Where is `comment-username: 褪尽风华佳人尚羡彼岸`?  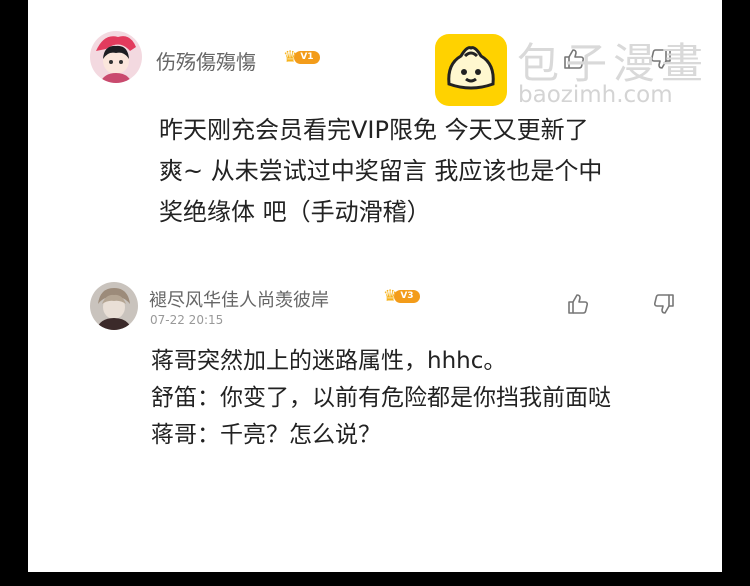
comment-username: 褪尽风华佳人尚羡彼岸 is located at coordinates (239, 299).